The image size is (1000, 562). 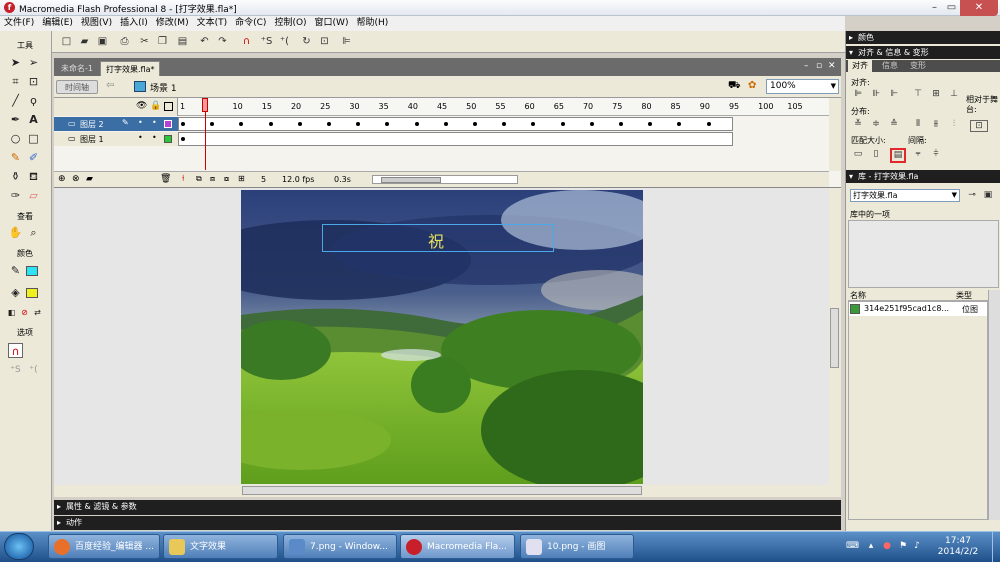 I want to click on space-horizontal-icon: ⫩, so click(x=936, y=154).